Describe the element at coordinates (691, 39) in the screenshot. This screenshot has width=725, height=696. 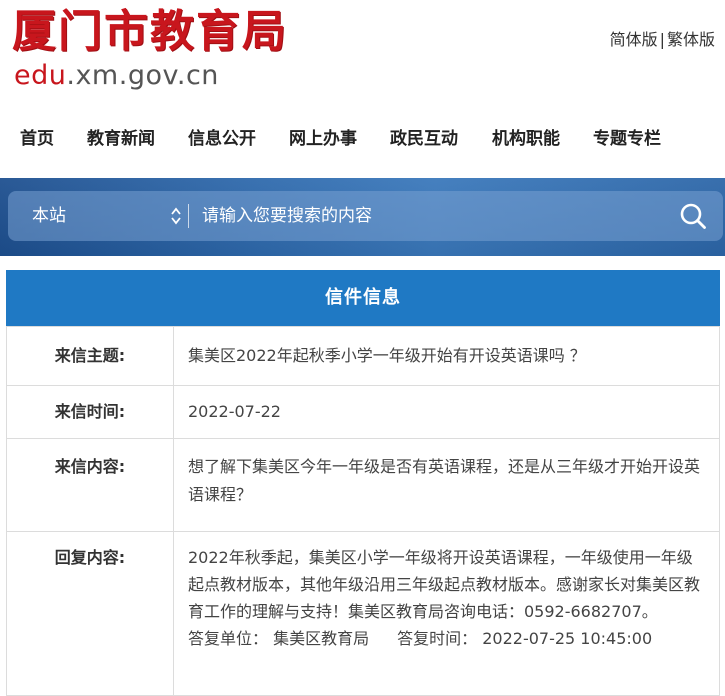
I see `traditional-link: 繁体版` at that location.